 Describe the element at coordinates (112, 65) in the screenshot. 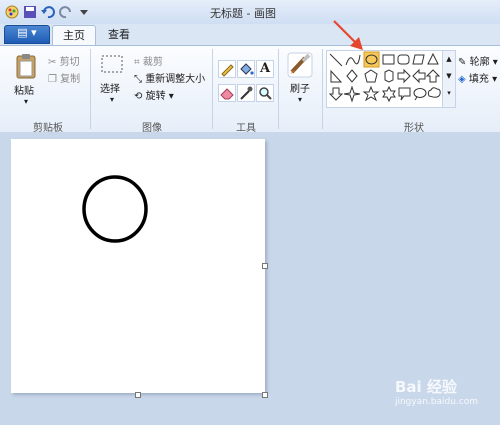

I see `selection-rectangle-icon` at that location.